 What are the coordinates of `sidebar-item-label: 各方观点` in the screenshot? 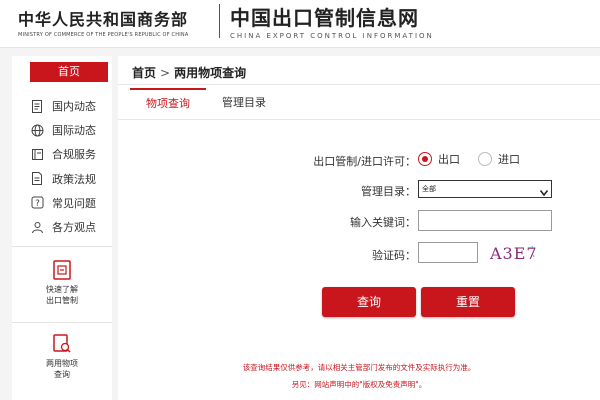 It's located at (74, 228).